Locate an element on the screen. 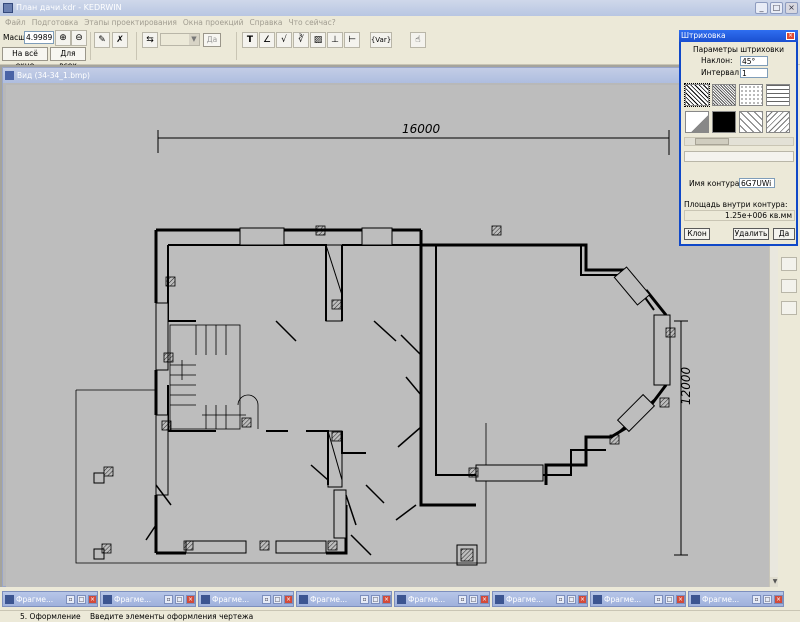  clone-button: Клон is located at coordinates (697, 234).